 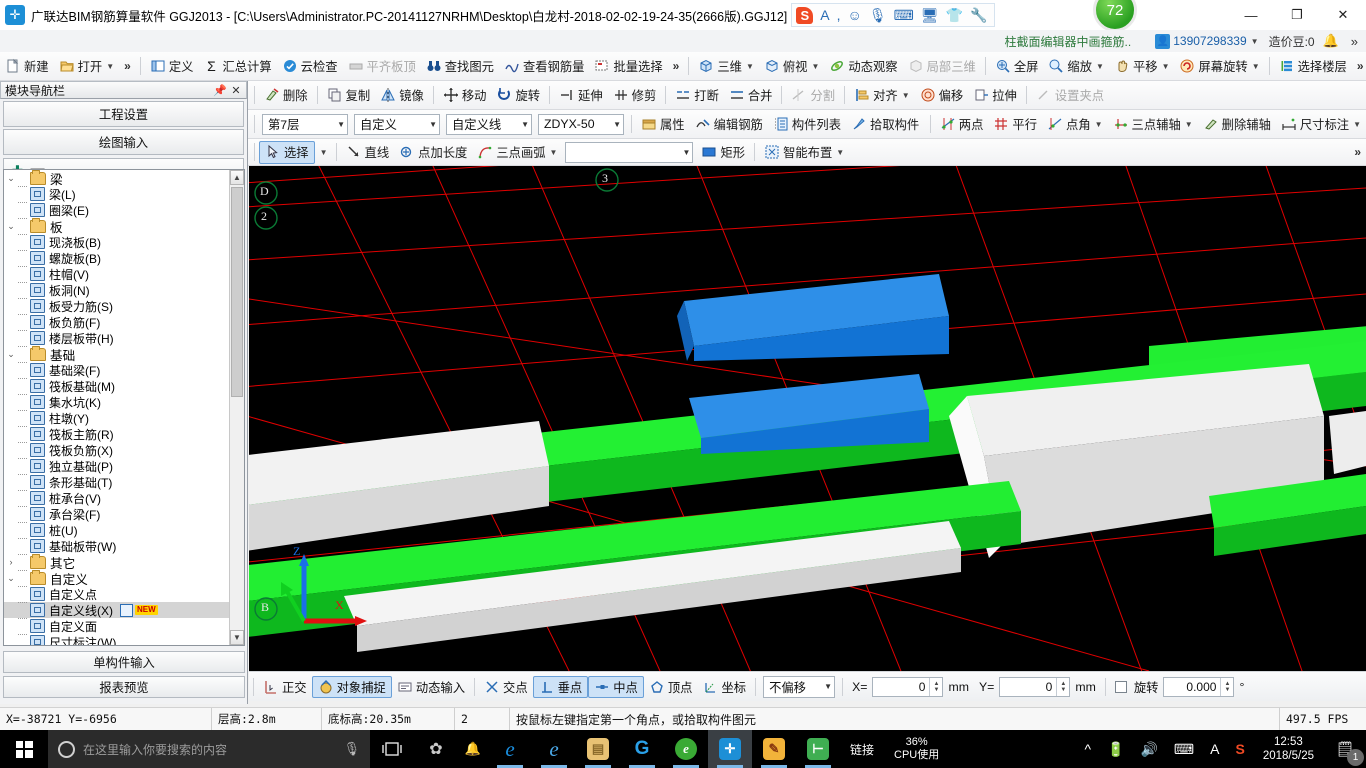 I want to click on floor-select: 第7层 ▼, so click(x=305, y=124).